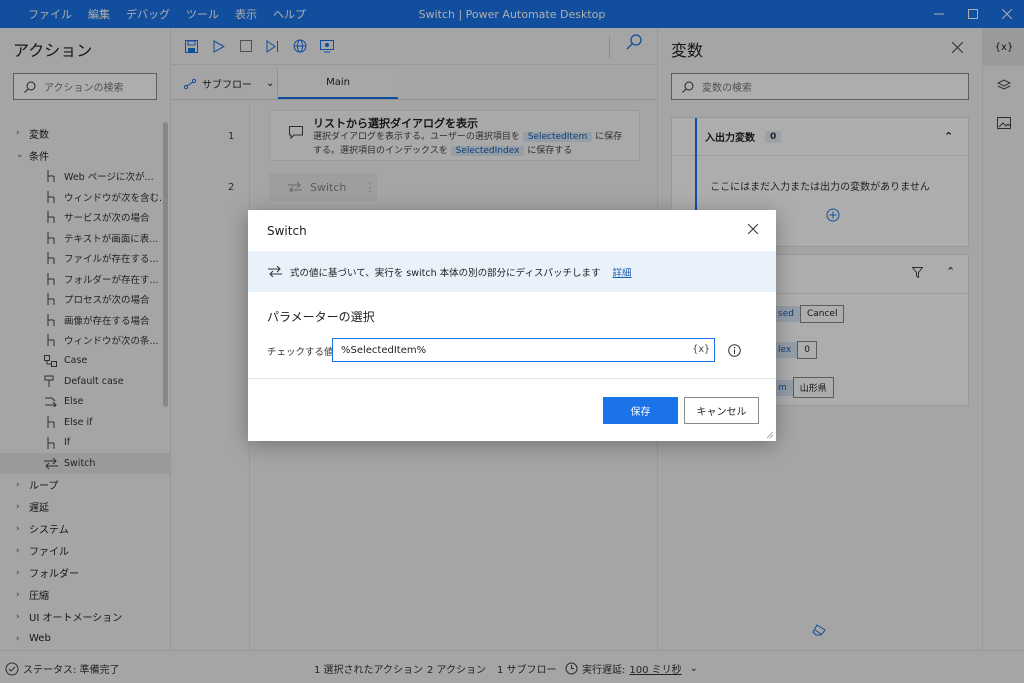 This screenshot has height=683, width=1024. What do you see at coordinates (302, 352) in the screenshot?
I see `field-label: チェックする値:` at bounding box center [302, 352].